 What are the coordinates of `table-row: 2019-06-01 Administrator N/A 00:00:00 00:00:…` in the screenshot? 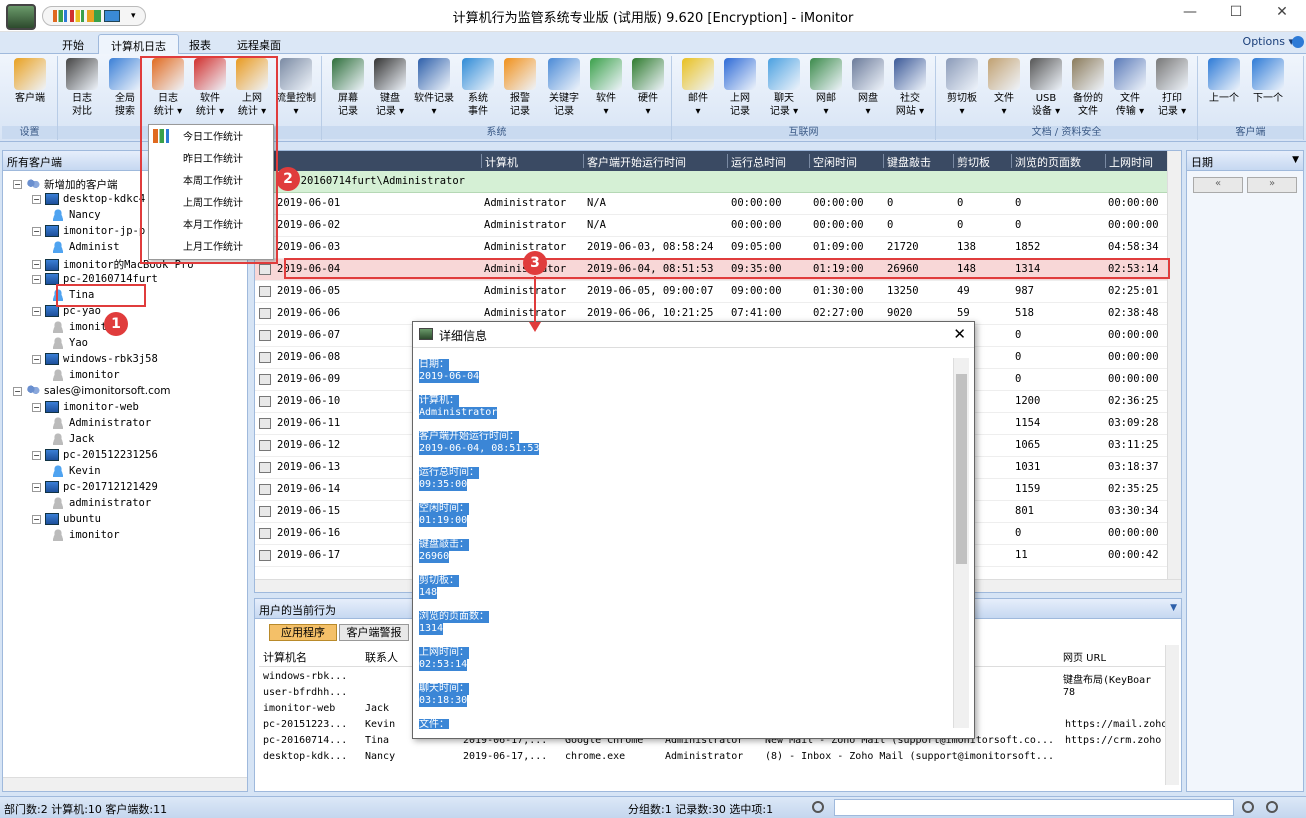 It's located at (711, 204).